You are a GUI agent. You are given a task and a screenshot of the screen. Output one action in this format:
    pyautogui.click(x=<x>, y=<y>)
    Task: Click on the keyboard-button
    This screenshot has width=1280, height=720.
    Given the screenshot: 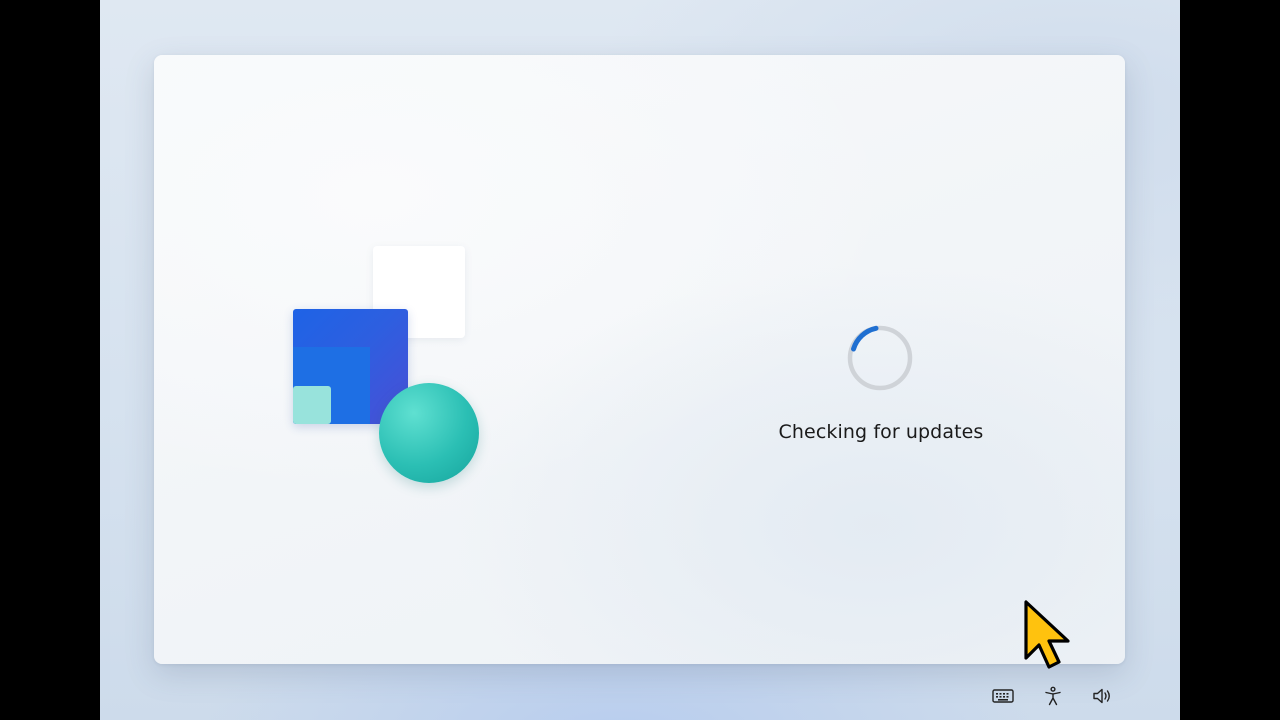 What is the action you would take?
    pyautogui.click(x=1003, y=696)
    